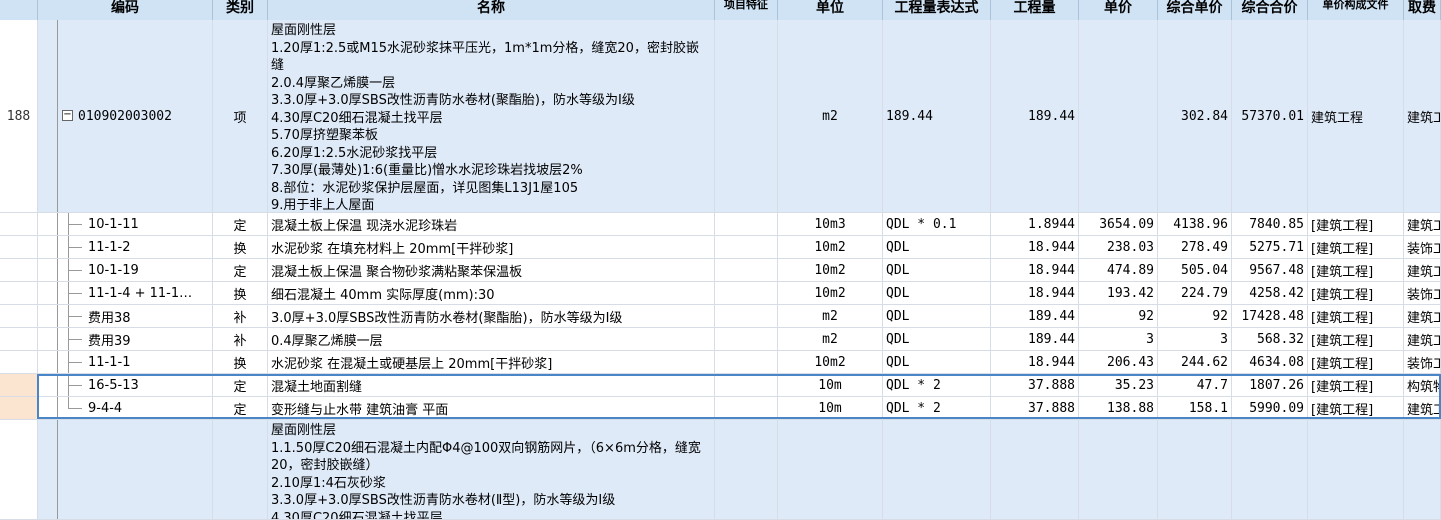  I want to click on type-cell, so click(240, 469).